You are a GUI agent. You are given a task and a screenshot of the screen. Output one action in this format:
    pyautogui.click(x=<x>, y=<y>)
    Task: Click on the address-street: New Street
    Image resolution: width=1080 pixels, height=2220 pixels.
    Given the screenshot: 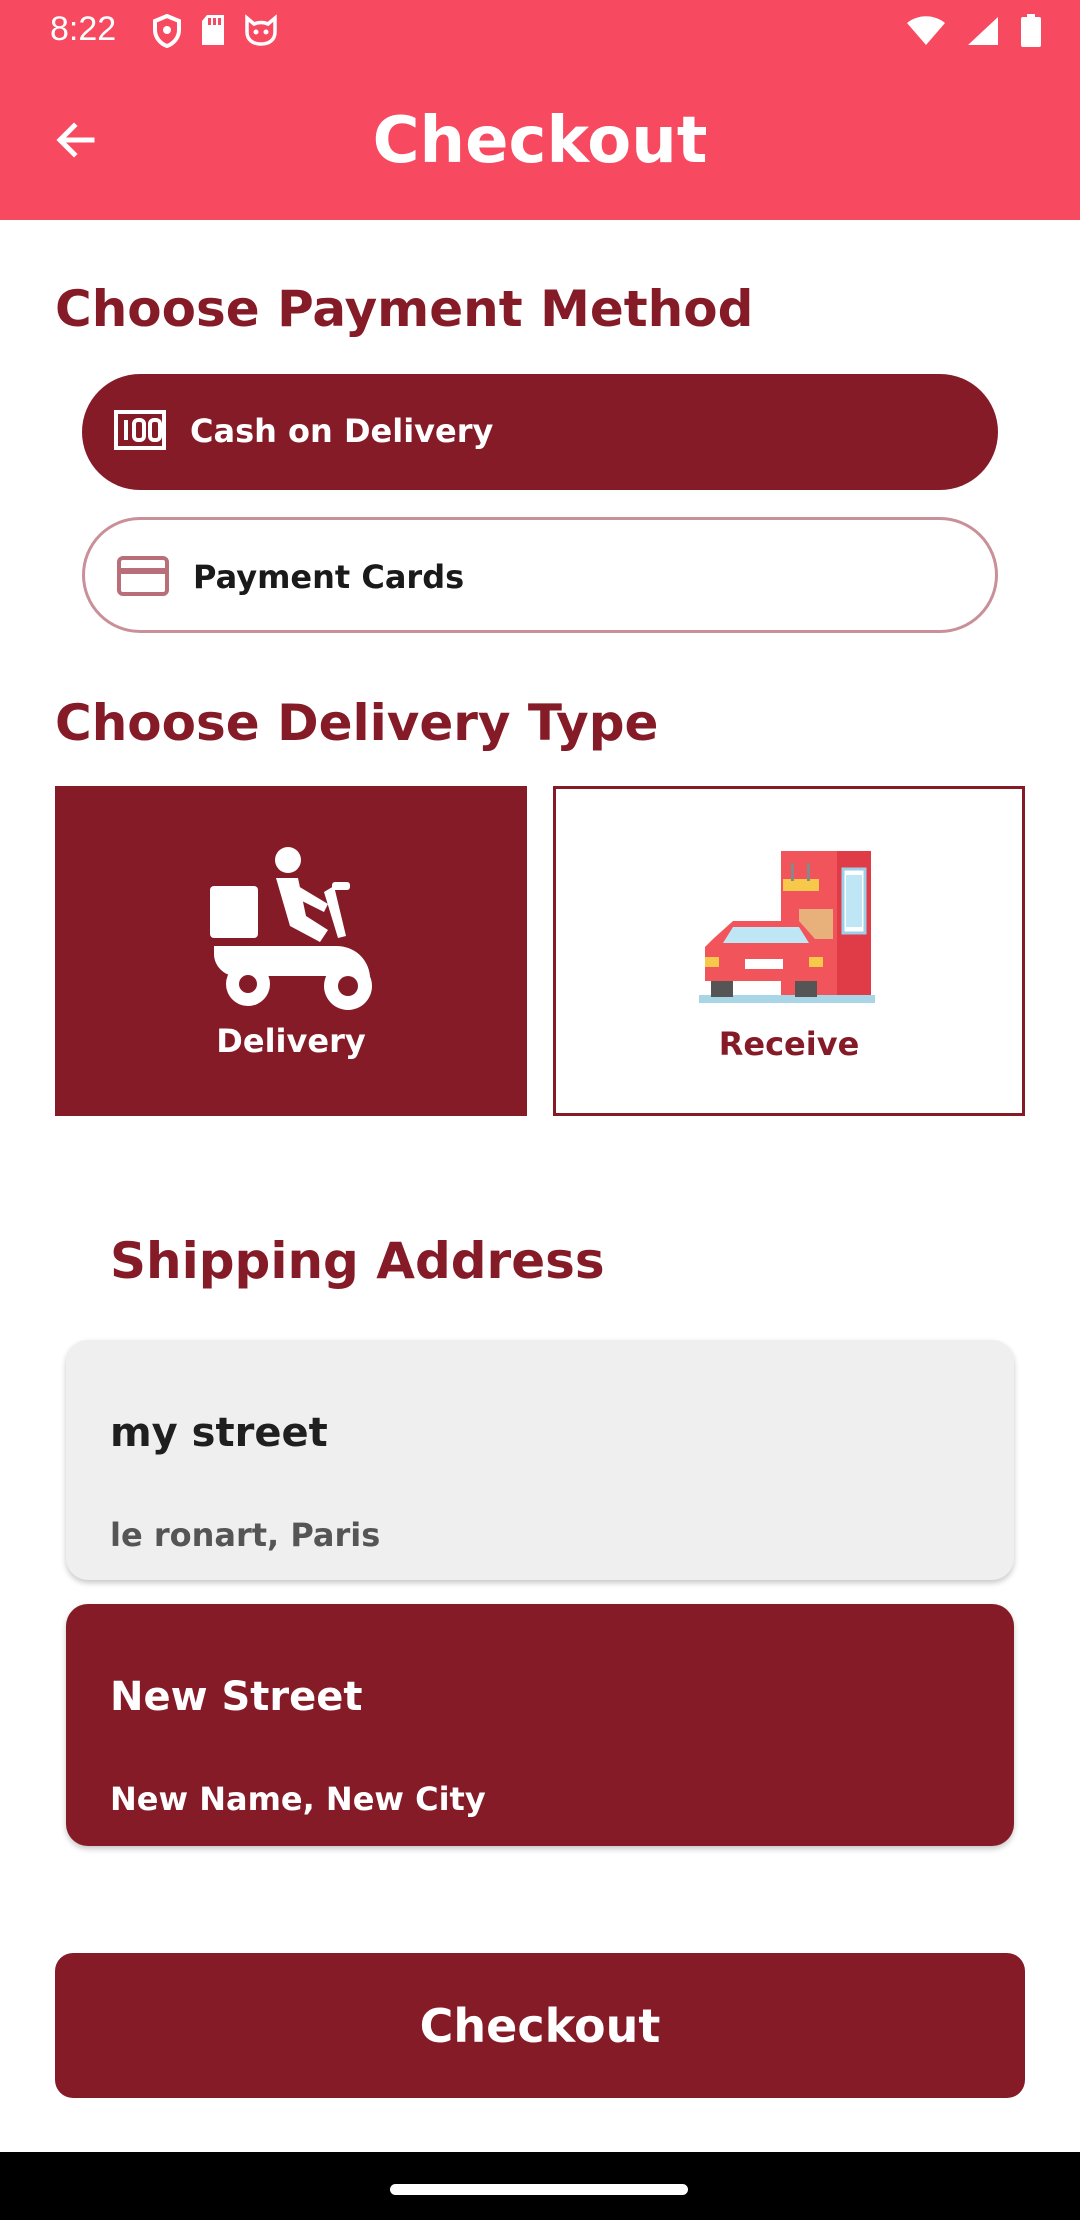 What is the action you would take?
    pyautogui.click(x=236, y=1697)
    